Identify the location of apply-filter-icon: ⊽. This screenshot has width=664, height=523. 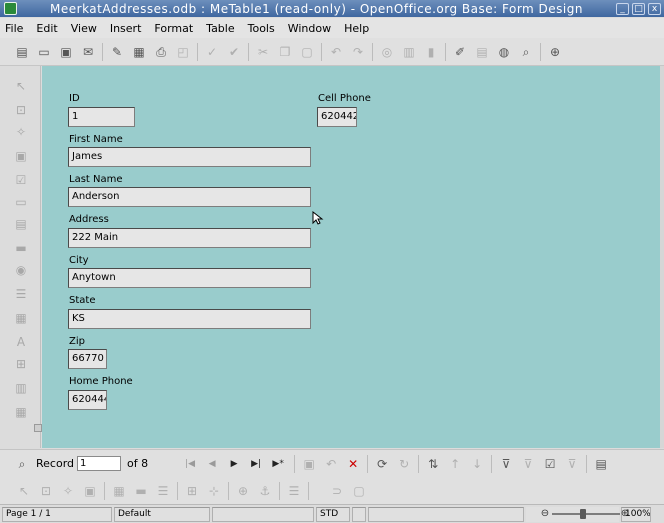
(528, 464).